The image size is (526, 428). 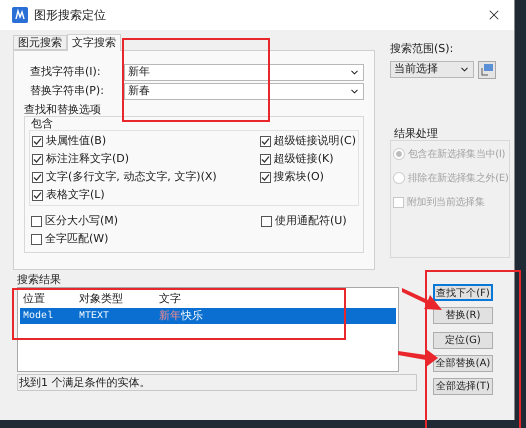 I want to click on checkbox-label: 超级链接(K), so click(x=304, y=158).